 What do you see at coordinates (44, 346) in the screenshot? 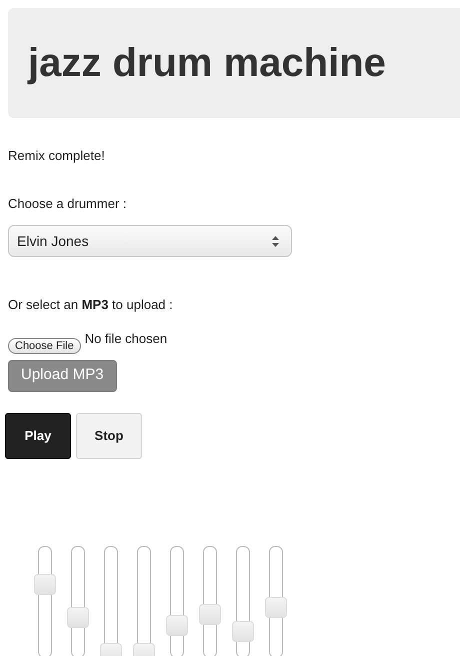
I see `choose-file-button: Choose File` at bounding box center [44, 346].